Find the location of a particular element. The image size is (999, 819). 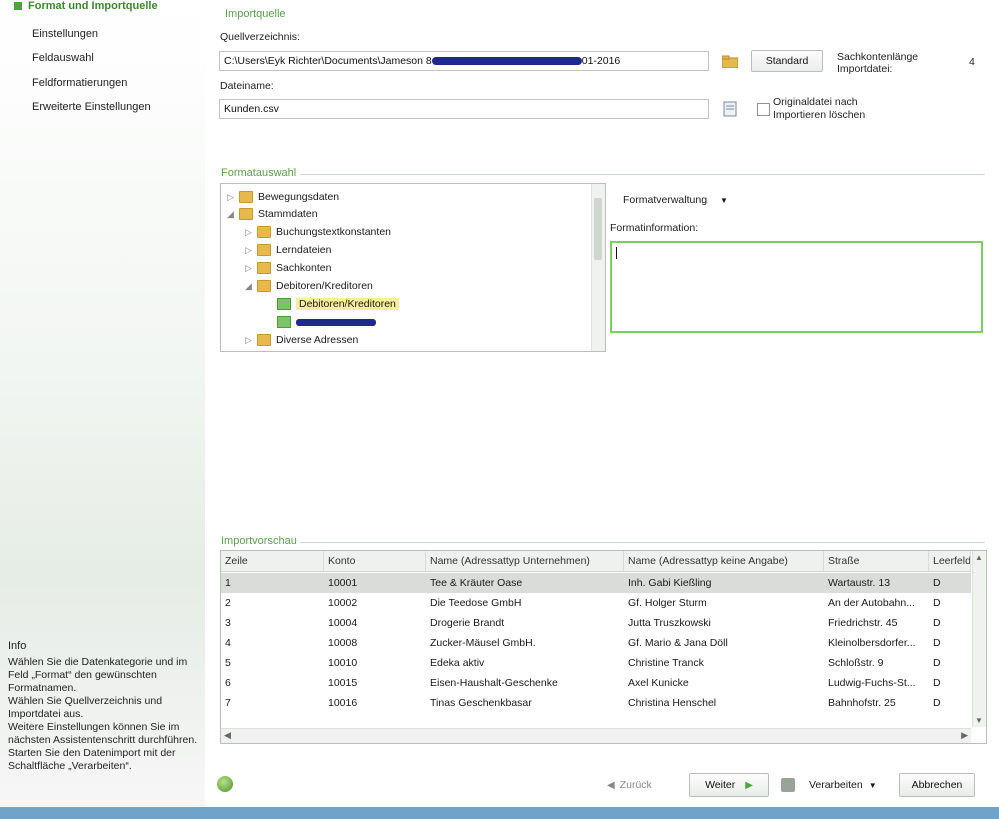

tree-item-debitoren-kreditoren-format: Debitoren/Kreditoren is located at coordinates (338, 304).